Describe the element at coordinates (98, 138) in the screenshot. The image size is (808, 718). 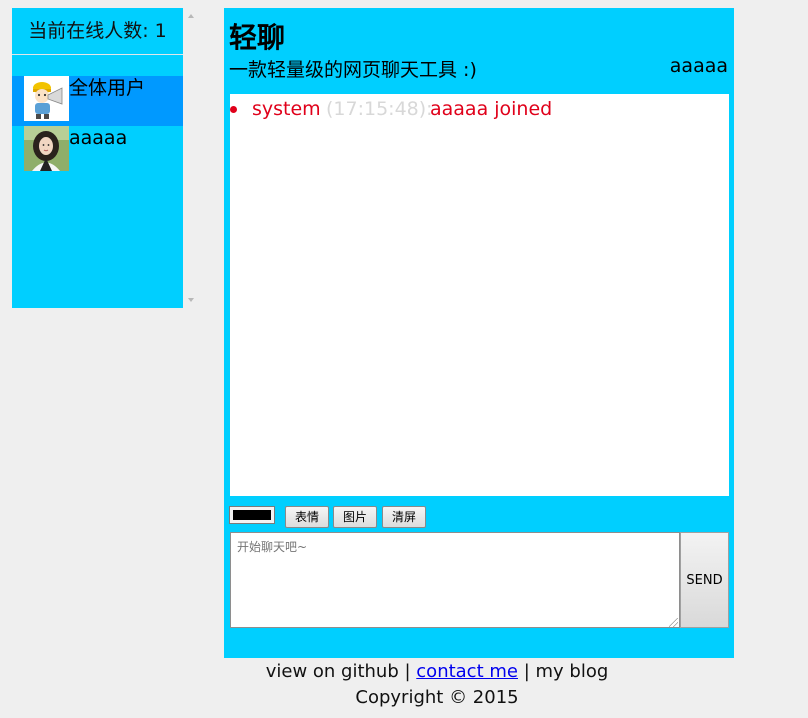
I see `user-name: aaaaa` at that location.